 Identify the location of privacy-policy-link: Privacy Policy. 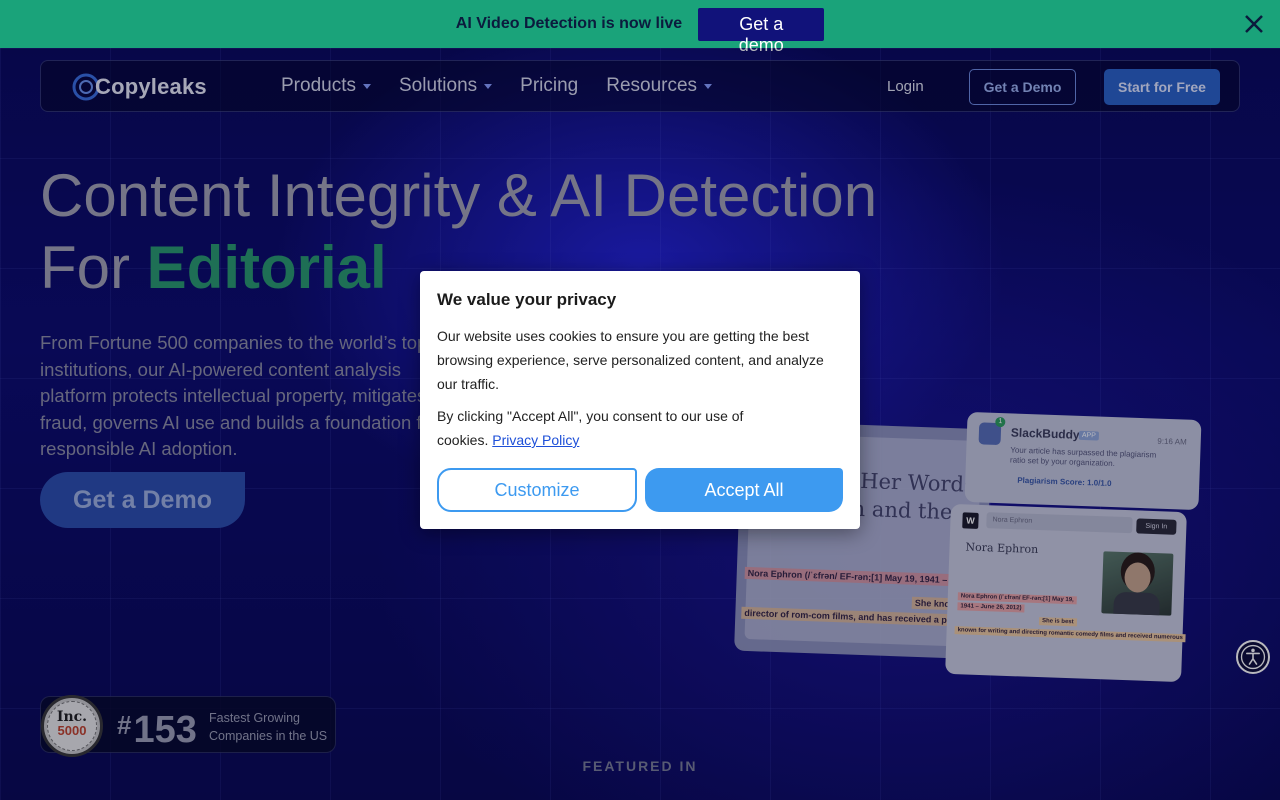
(535, 440).